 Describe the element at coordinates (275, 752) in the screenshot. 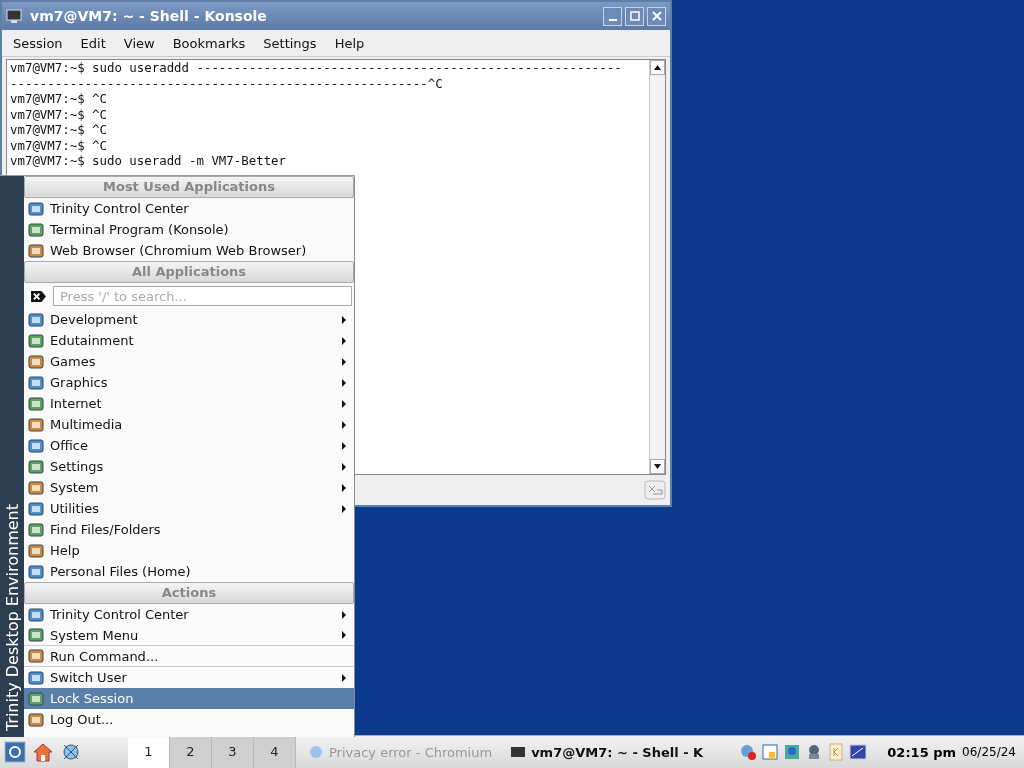

I see `desktop-switcher: 4` at that location.